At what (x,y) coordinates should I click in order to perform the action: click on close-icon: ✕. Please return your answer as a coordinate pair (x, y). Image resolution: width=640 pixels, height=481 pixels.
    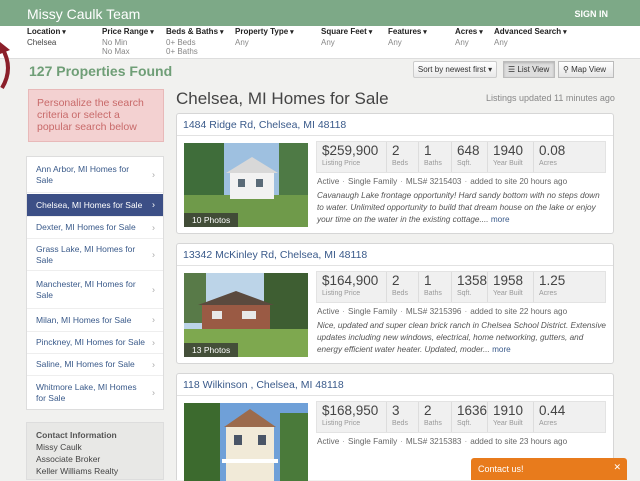
    Looking at the image, I should click on (617, 467).